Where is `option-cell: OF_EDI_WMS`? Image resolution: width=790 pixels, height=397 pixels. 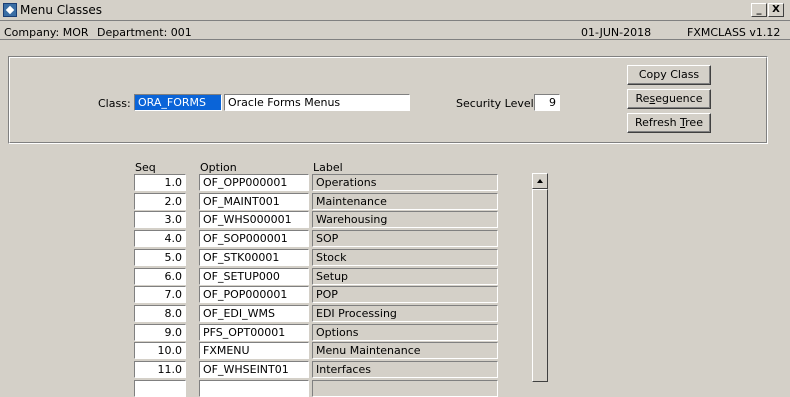 option-cell: OF_EDI_WMS is located at coordinates (254, 313).